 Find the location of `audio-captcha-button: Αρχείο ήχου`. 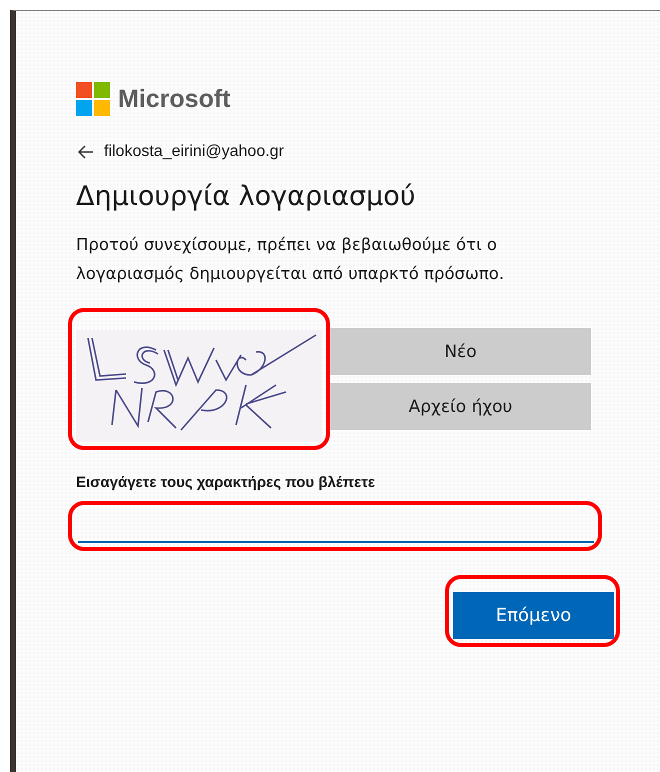

audio-captcha-button: Αρχείο ήχου is located at coordinates (460, 406).